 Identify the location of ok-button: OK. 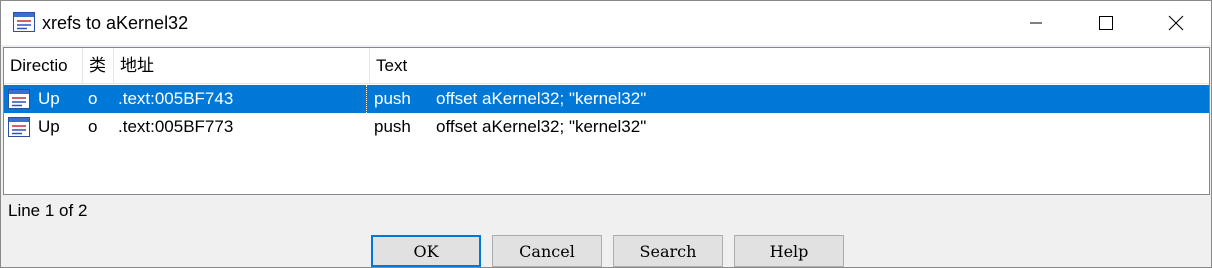
(426, 251).